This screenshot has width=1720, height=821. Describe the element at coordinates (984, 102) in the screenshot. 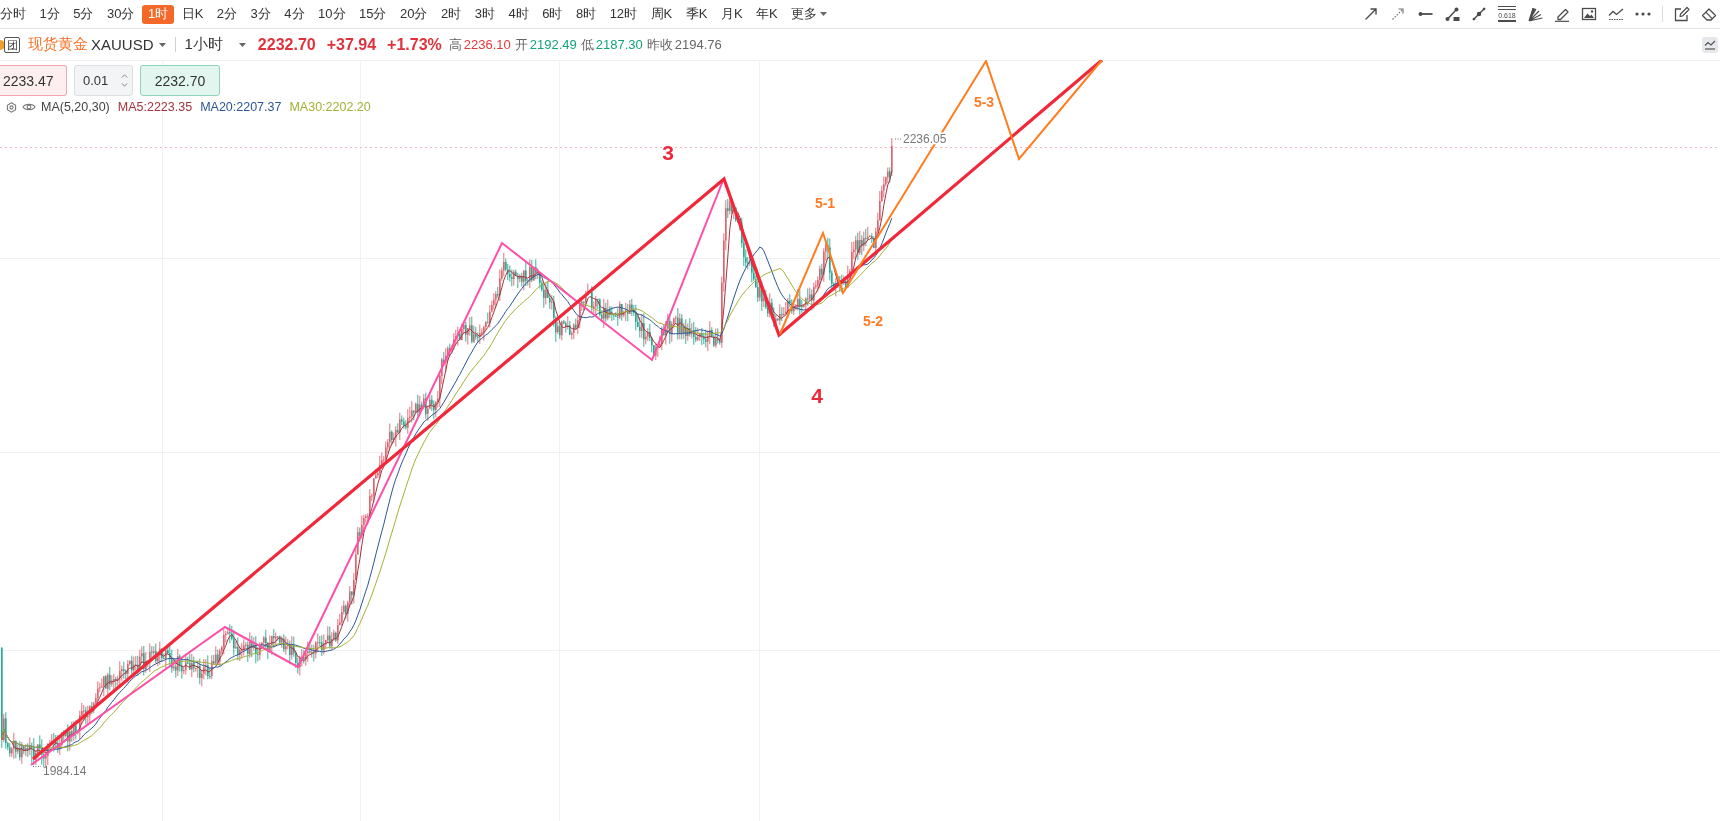

I see `wave-label: 5-3` at that location.